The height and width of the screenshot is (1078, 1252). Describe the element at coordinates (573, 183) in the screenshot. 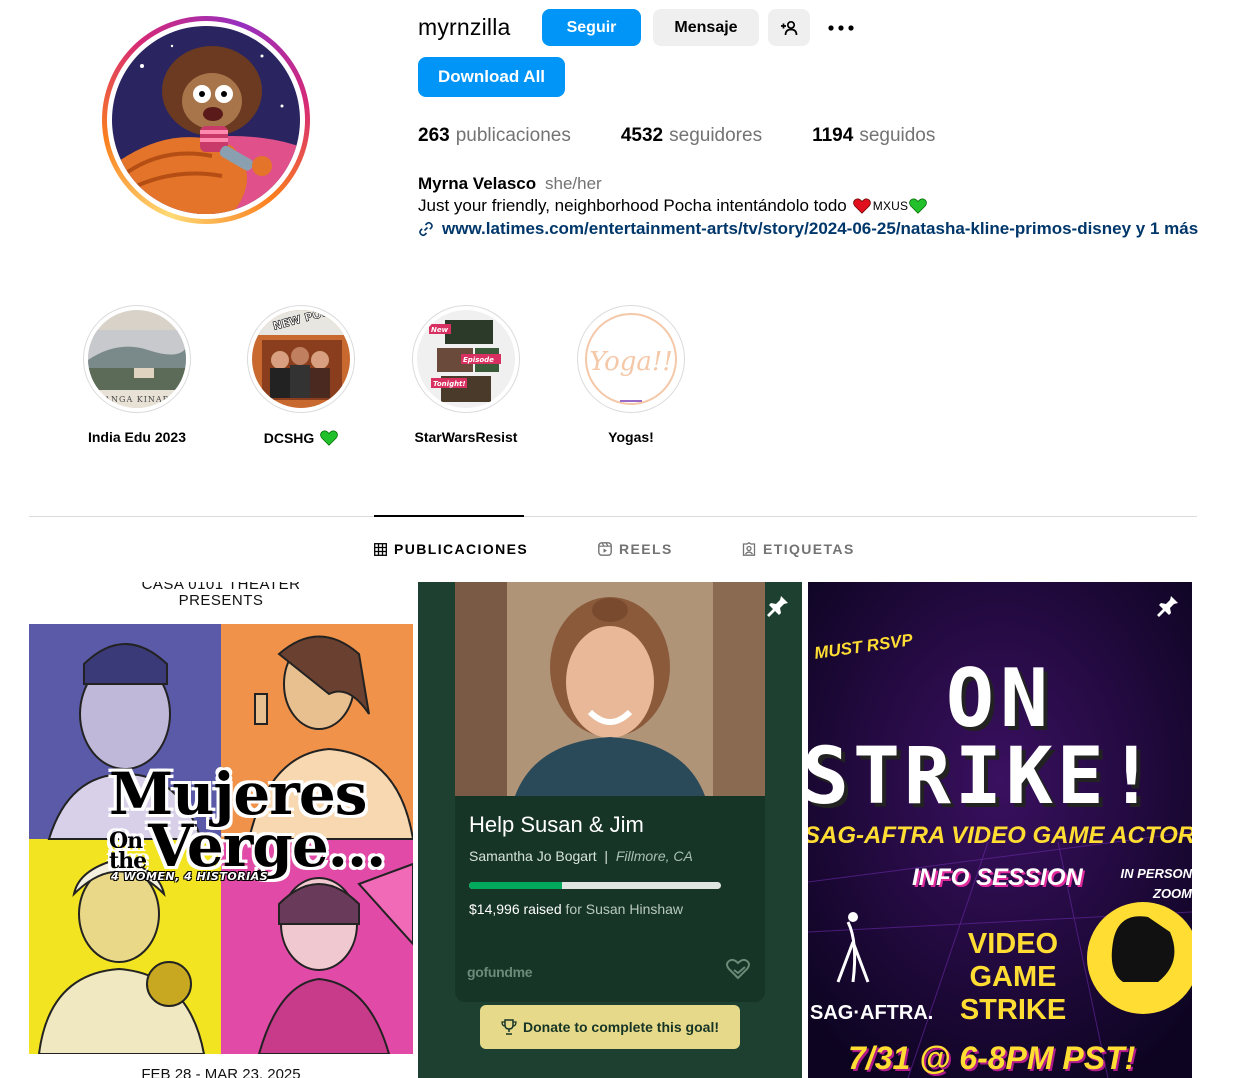

I see `profile-pronouns: she/her` at that location.